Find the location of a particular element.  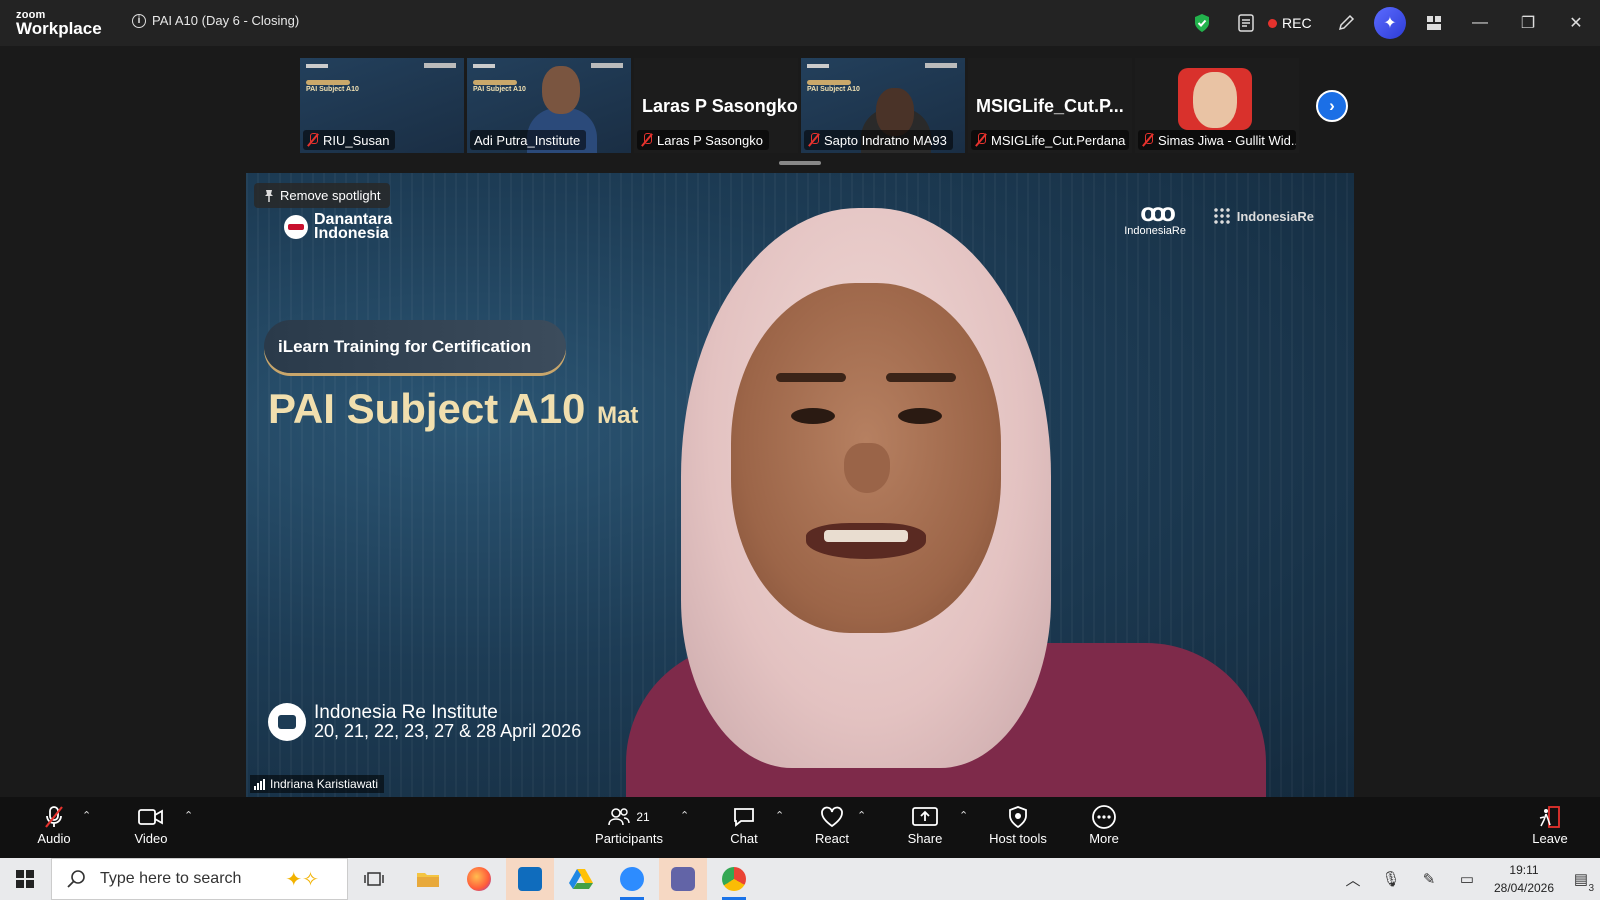

notes-icon is located at coordinates (1246, 23).